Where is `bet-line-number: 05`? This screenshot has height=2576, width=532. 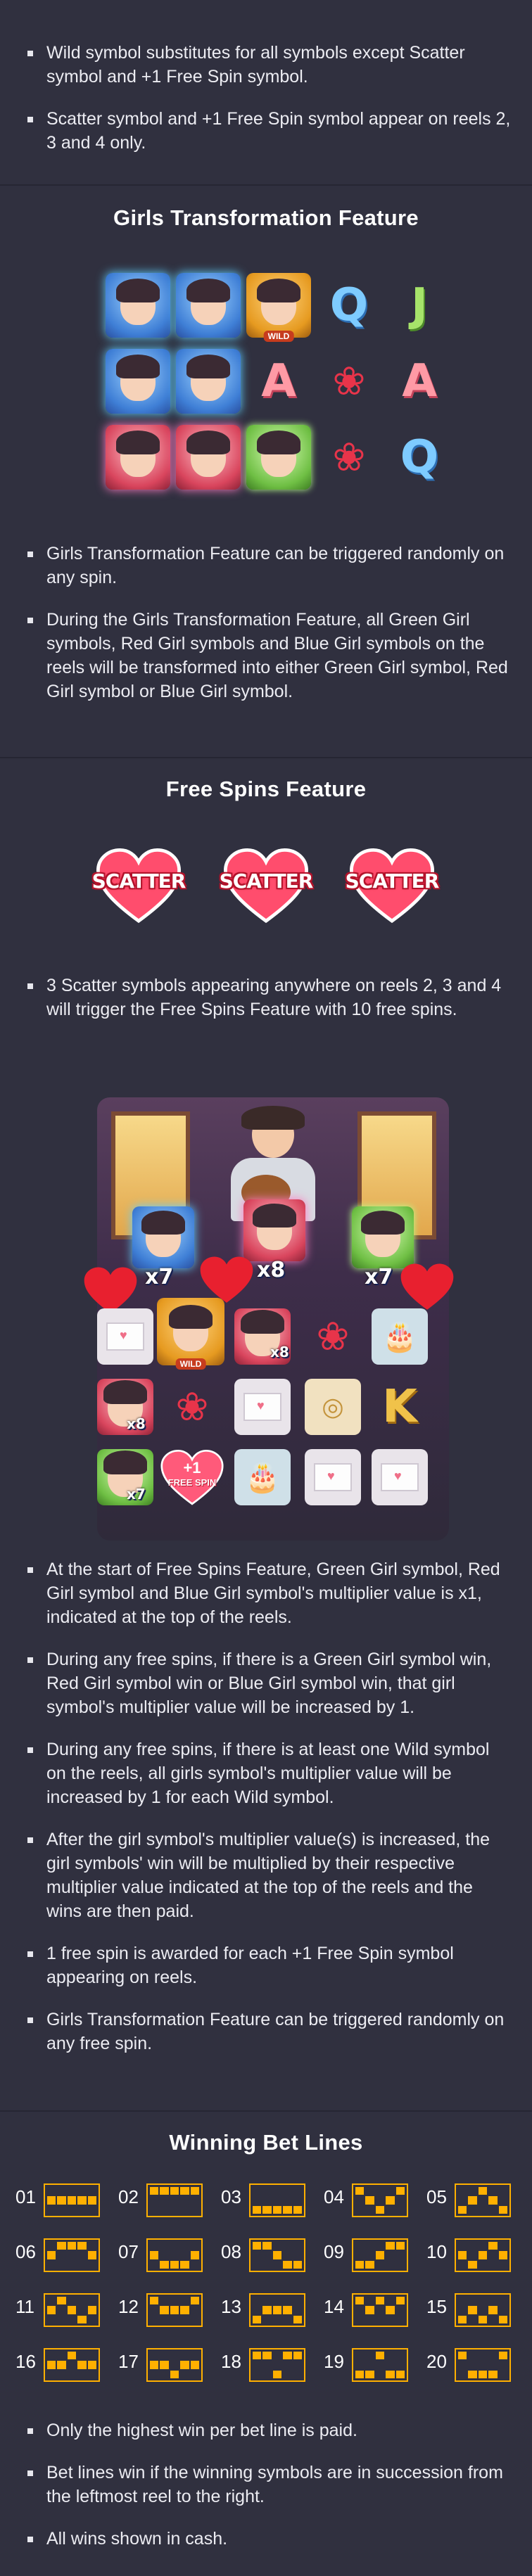 bet-line-number: 05 is located at coordinates (436, 2196).